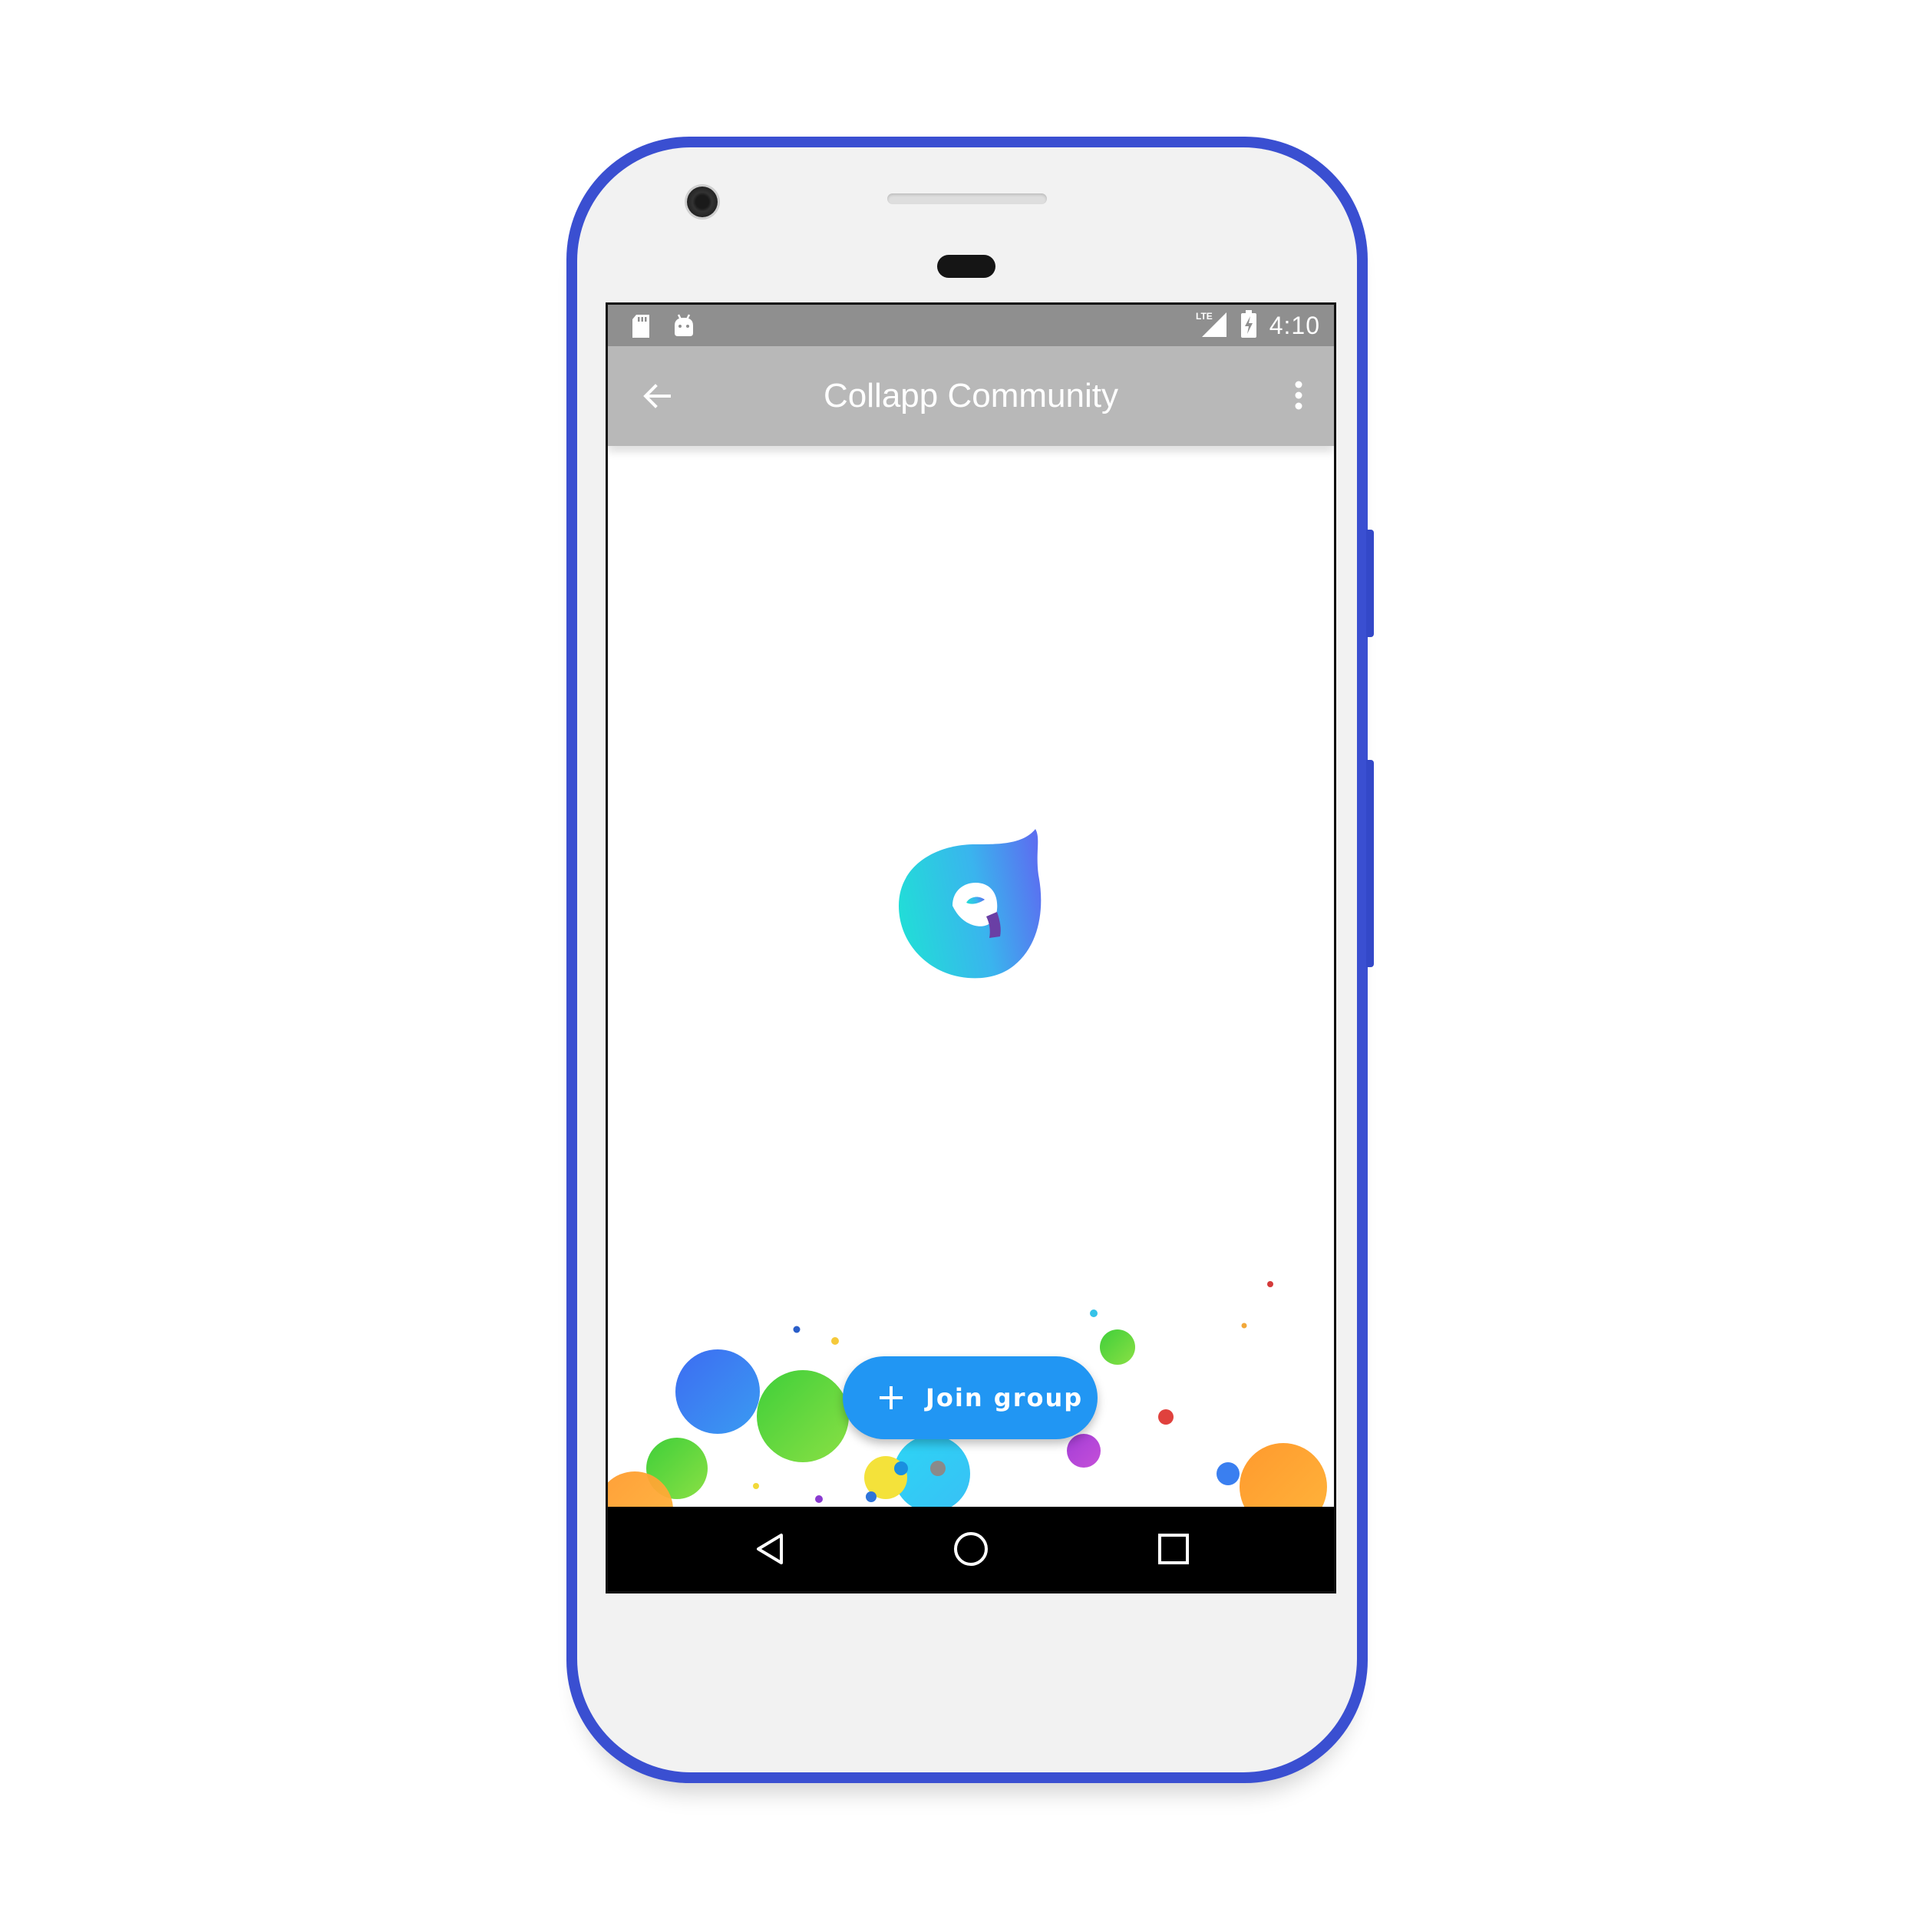 This screenshot has height=1932, width=1928. Describe the element at coordinates (1370, 863) in the screenshot. I see `volume-button` at that location.